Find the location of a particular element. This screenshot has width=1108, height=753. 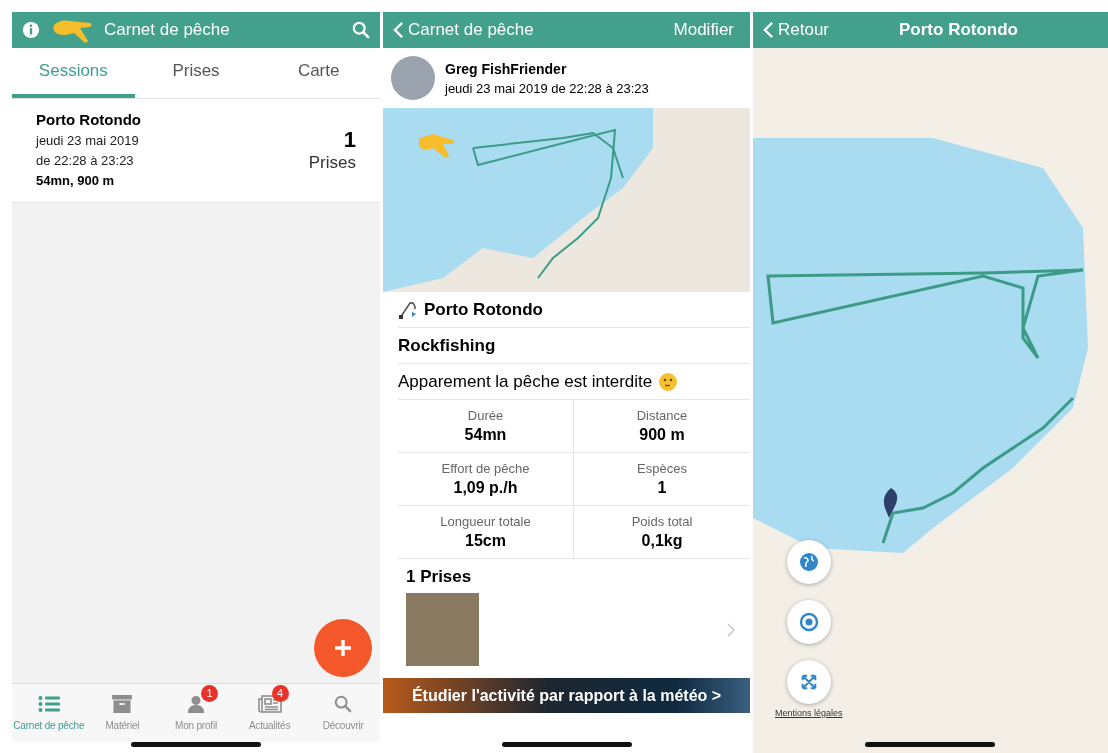

globe-icon is located at coordinates (808, 562).